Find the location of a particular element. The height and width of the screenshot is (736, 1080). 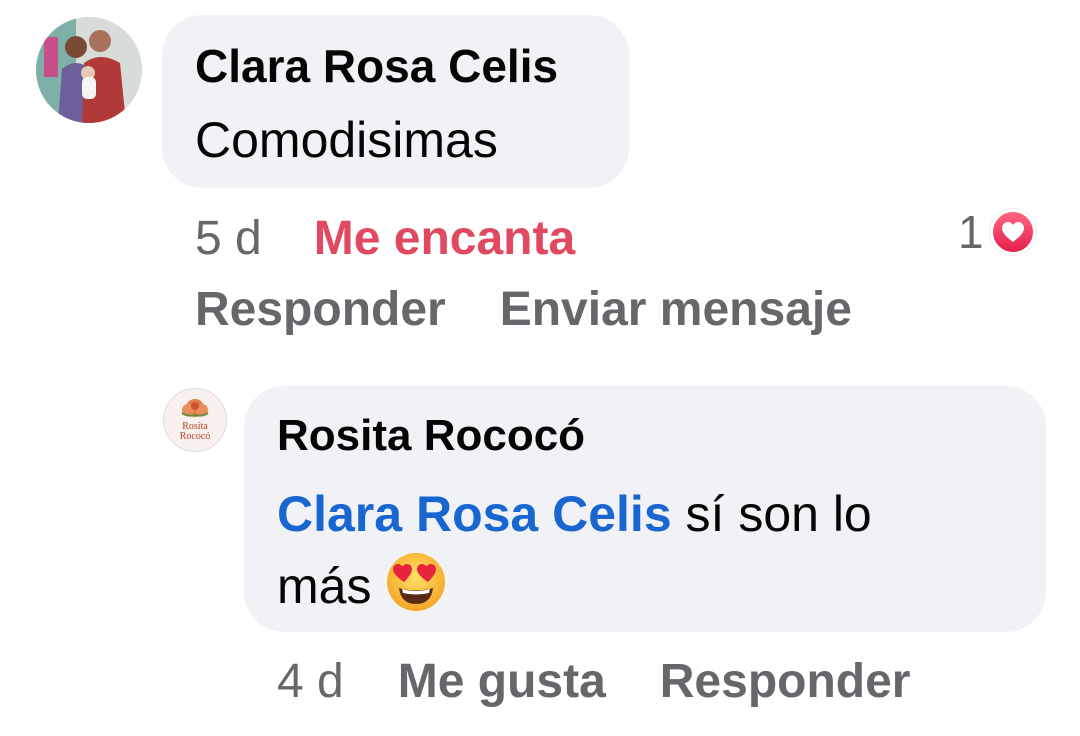

send-message-button: Enviar mensaje is located at coordinates (676, 309).